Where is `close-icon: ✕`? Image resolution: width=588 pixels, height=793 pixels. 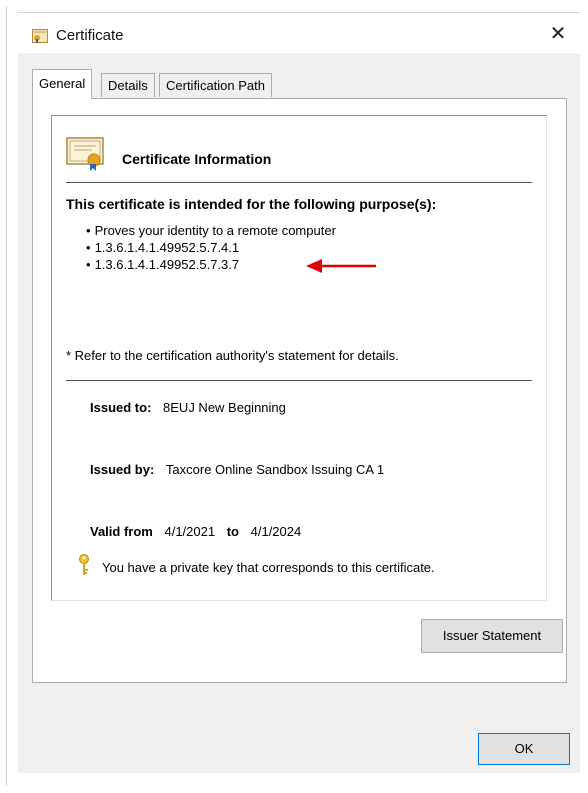
close-icon: ✕ is located at coordinates (558, 34).